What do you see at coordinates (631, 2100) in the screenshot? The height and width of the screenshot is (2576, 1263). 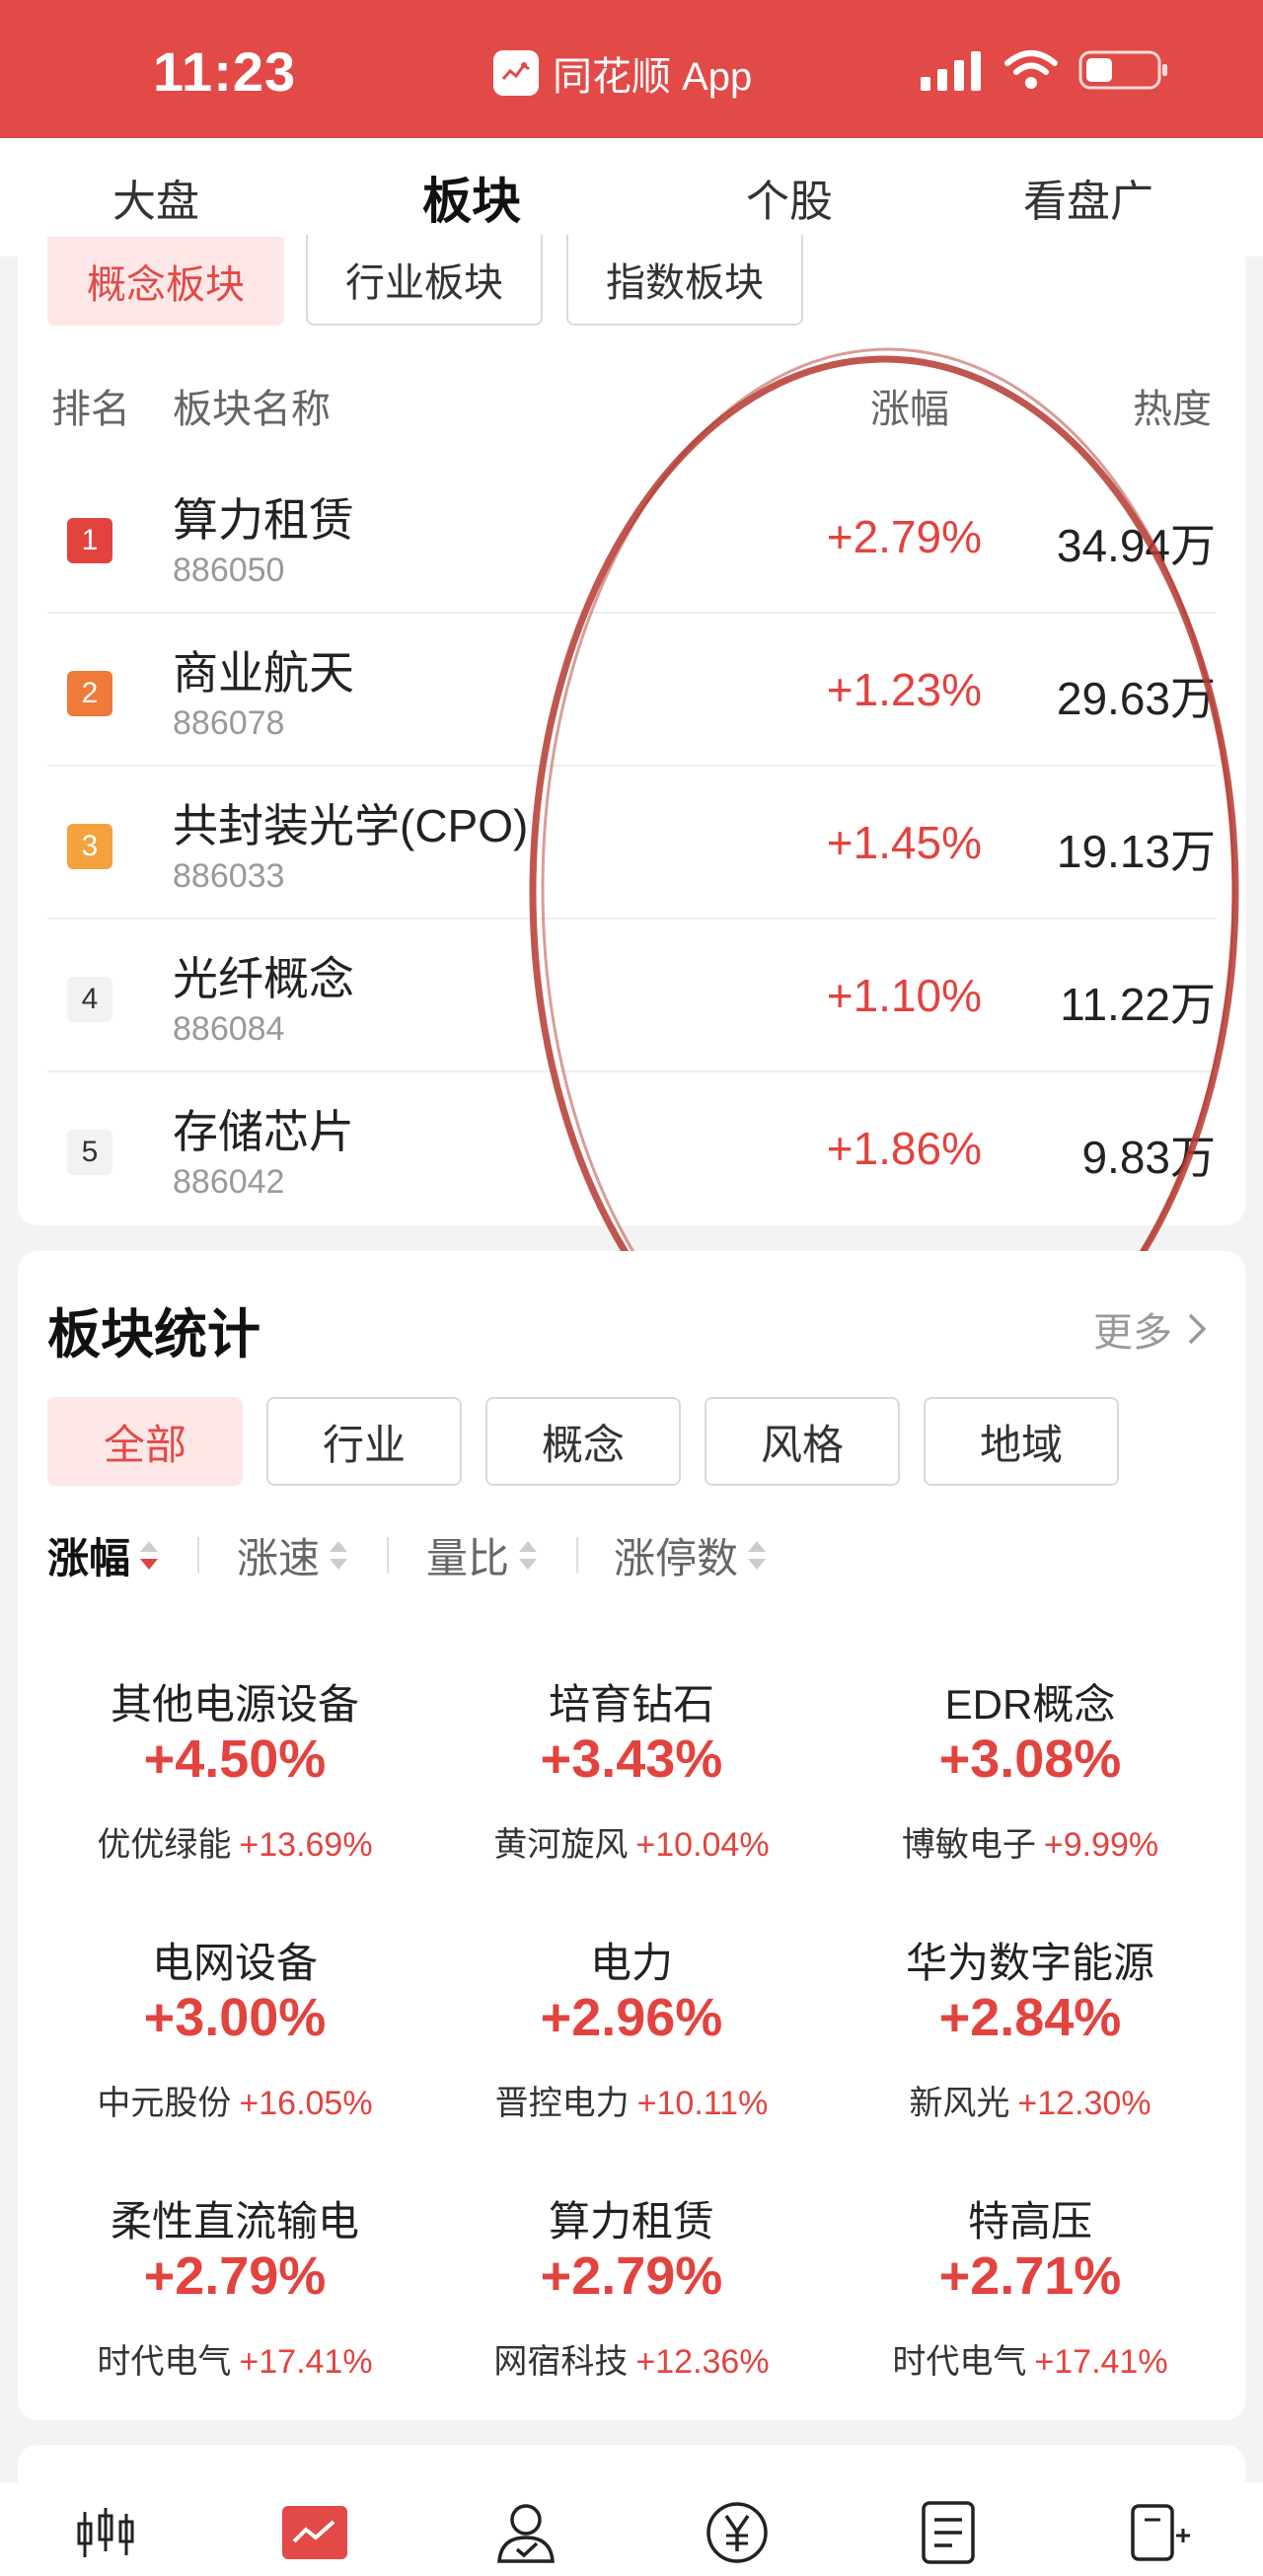 I see `stat-leading-stock: 晋控电力 +10.11%` at bounding box center [631, 2100].